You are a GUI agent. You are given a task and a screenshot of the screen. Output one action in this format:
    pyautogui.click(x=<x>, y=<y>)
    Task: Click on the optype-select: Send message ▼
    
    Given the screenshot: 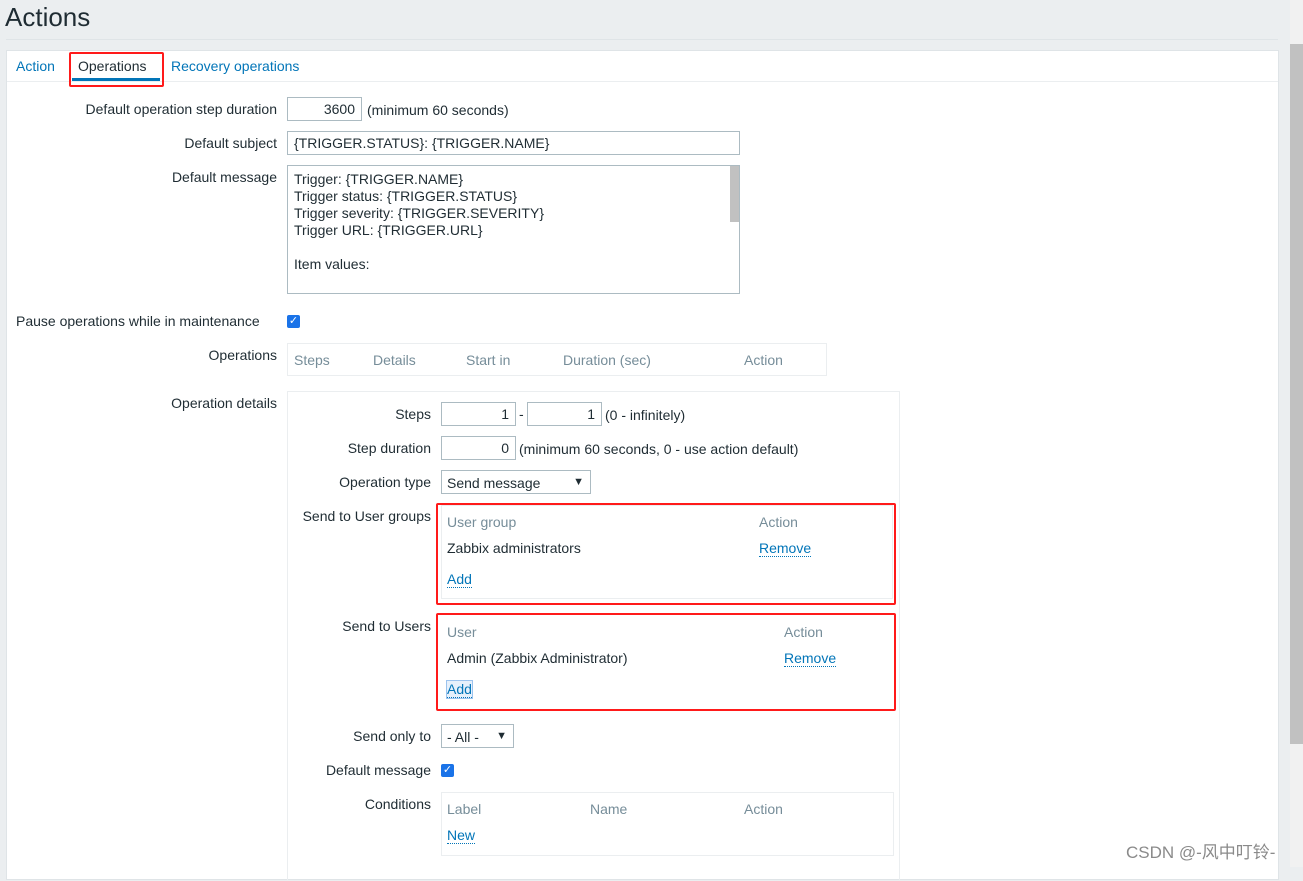 What is the action you would take?
    pyautogui.click(x=516, y=482)
    